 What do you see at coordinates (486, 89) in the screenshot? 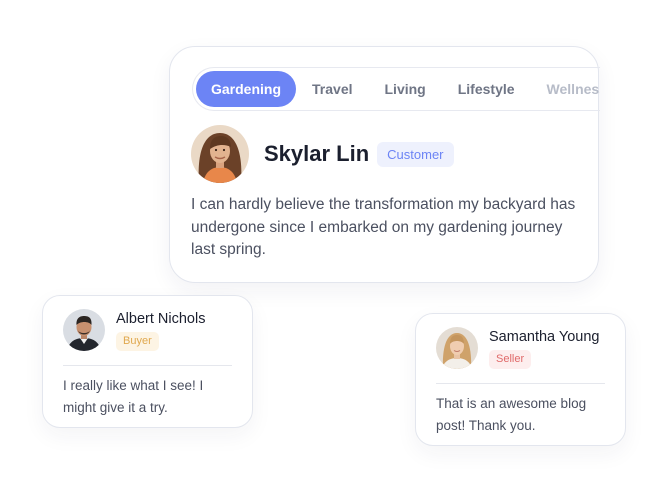
I see `tab-lifestyle: Lifestyle` at bounding box center [486, 89].